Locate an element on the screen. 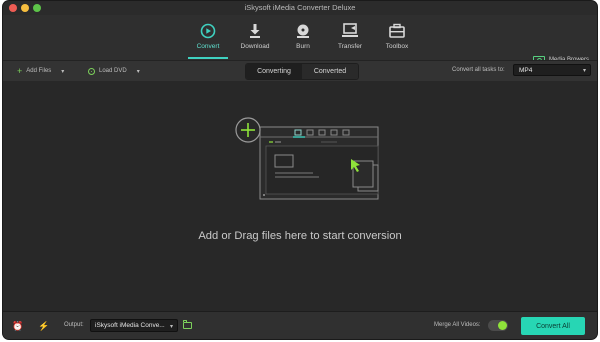 Image resolution: width=600 pixels, height=342 pixels. converting-tabs: Converting Converted is located at coordinates (302, 71).